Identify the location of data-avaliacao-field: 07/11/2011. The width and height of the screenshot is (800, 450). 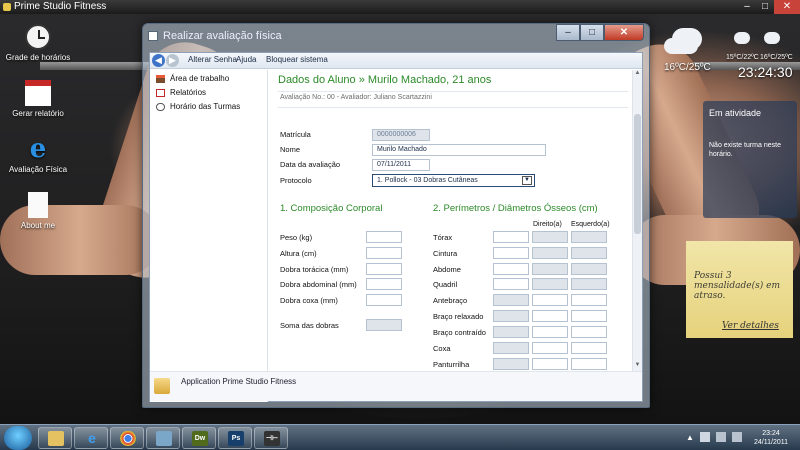
(401, 165).